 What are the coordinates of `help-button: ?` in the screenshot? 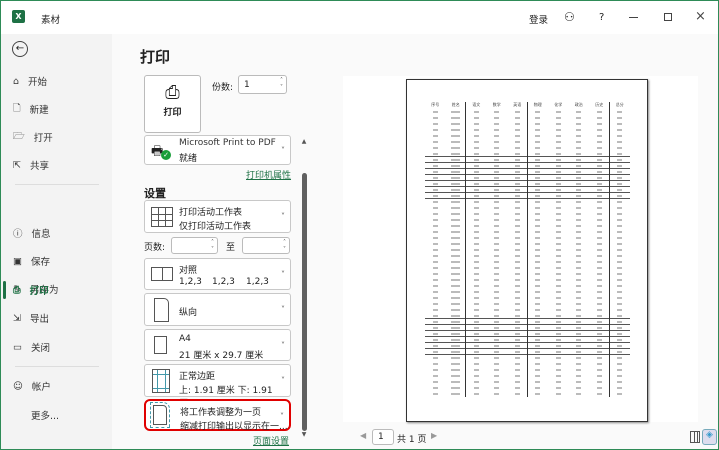 It's located at (601, 17).